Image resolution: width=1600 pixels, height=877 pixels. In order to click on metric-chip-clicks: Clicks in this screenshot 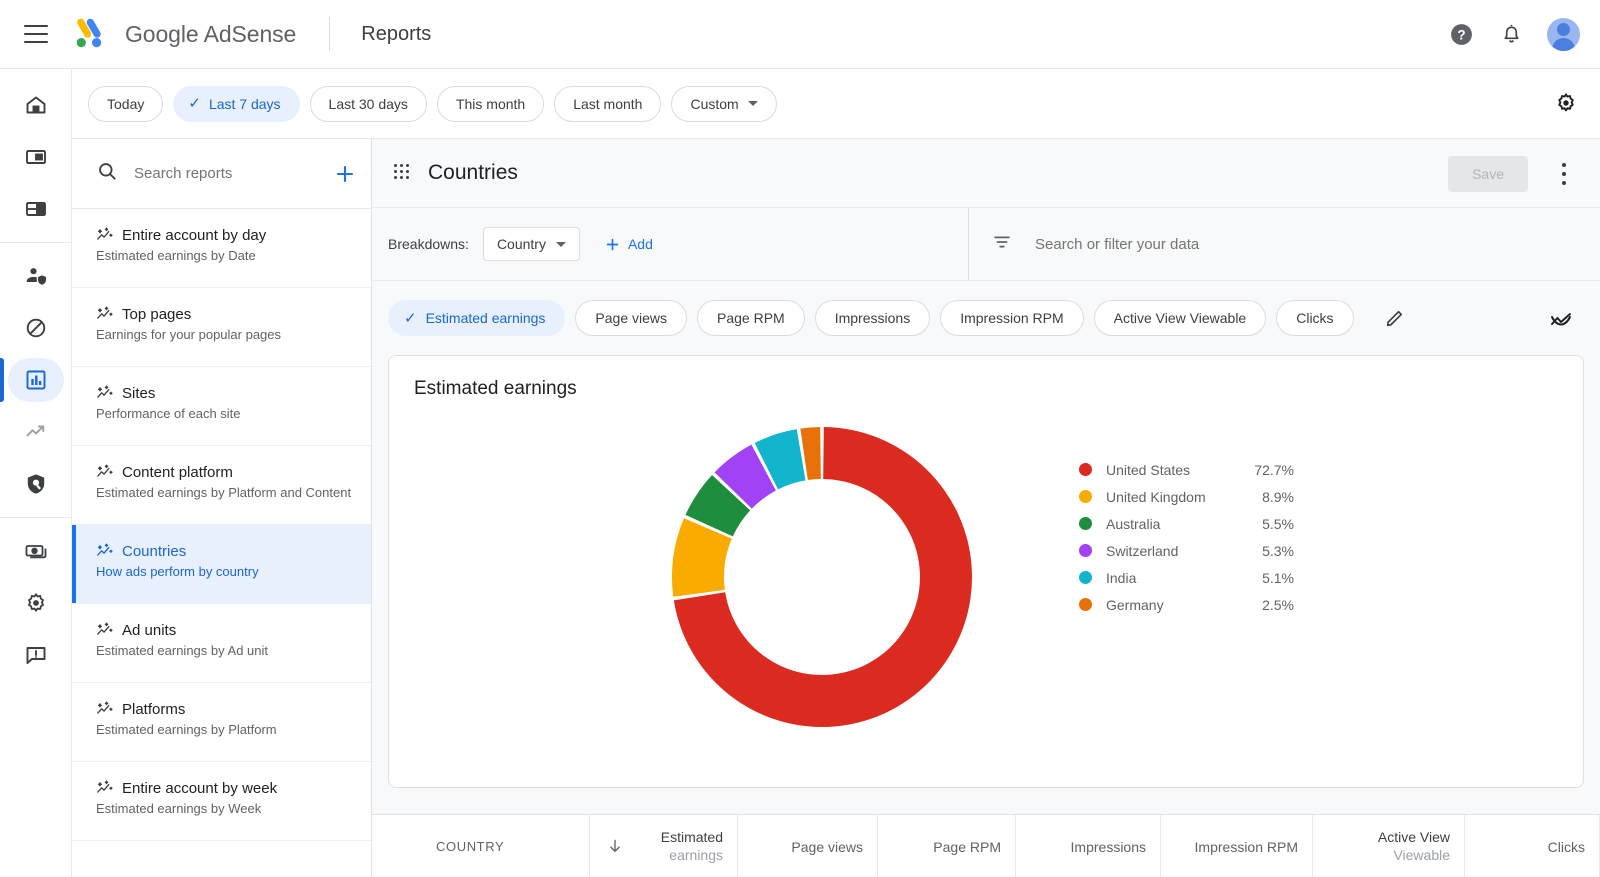, I will do `click(1315, 318)`.